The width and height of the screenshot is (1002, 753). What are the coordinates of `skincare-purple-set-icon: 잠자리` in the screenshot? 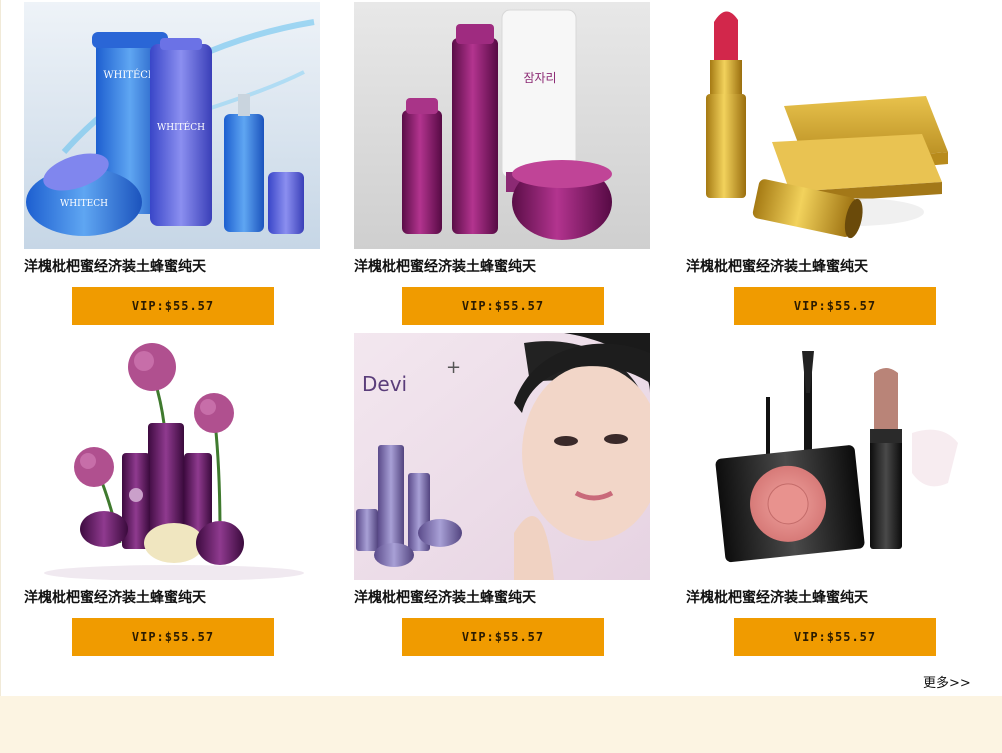 It's located at (502, 125).